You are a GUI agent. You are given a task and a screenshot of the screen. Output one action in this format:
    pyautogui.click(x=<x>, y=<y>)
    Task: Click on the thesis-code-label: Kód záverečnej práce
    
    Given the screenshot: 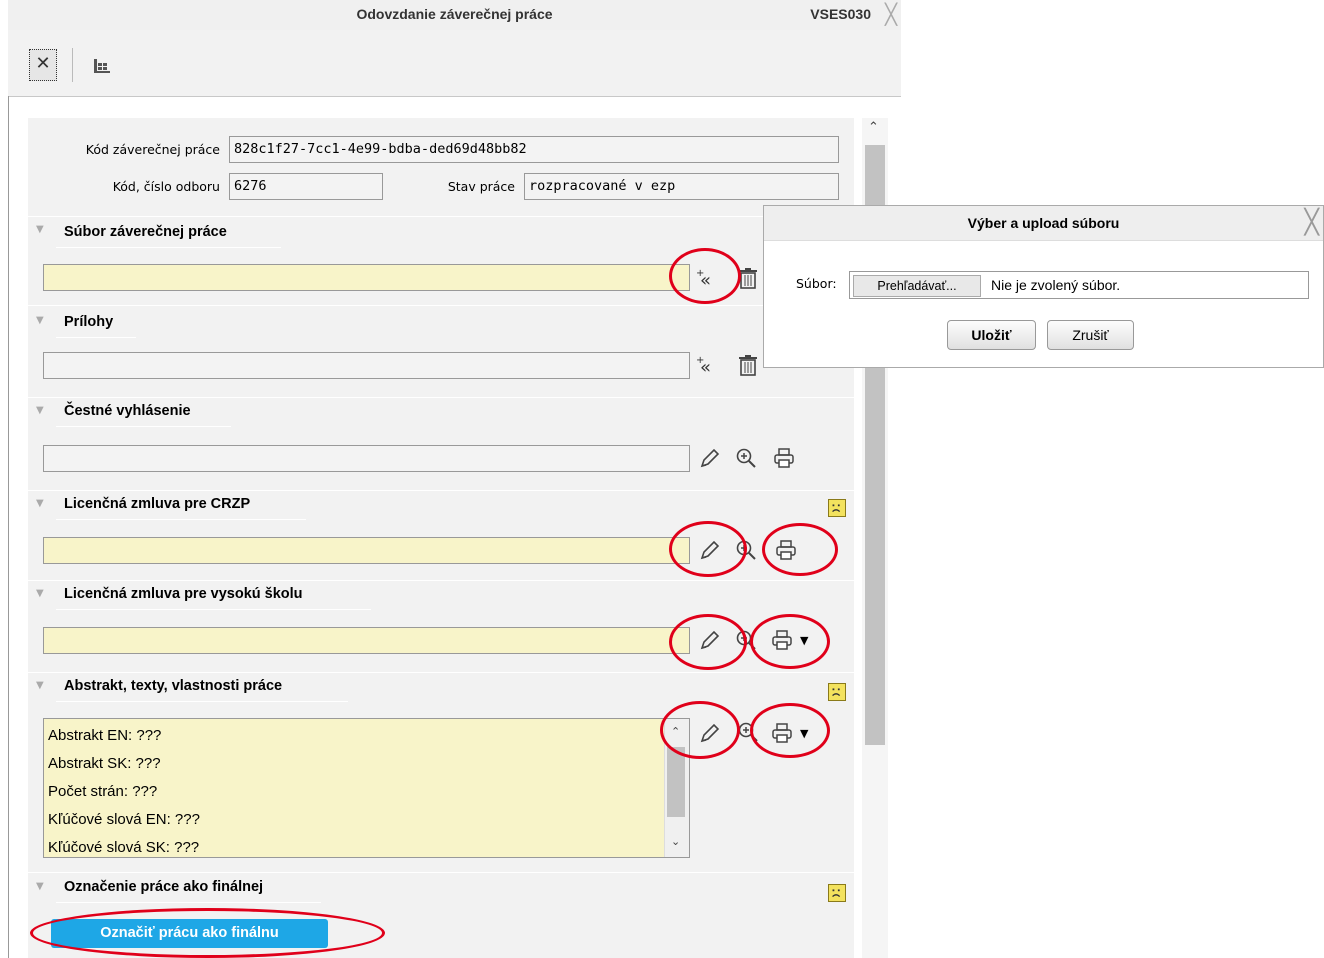 What is the action you would take?
    pyautogui.click(x=152, y=149)
    